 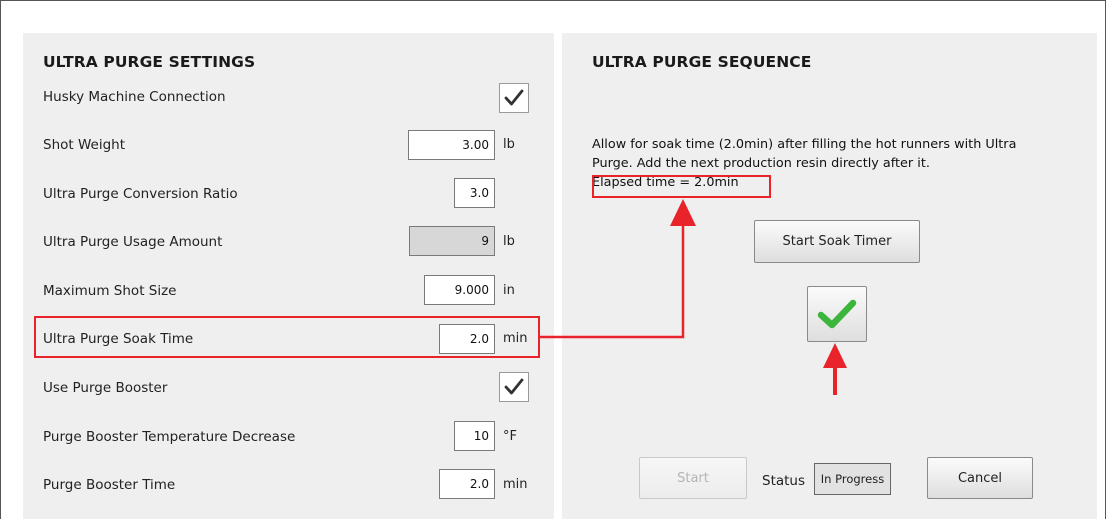 What do you see at coordinates (452, 241) in the screenshot?
I see `usage-amount-field: 9` at bounding box center [452, 241].